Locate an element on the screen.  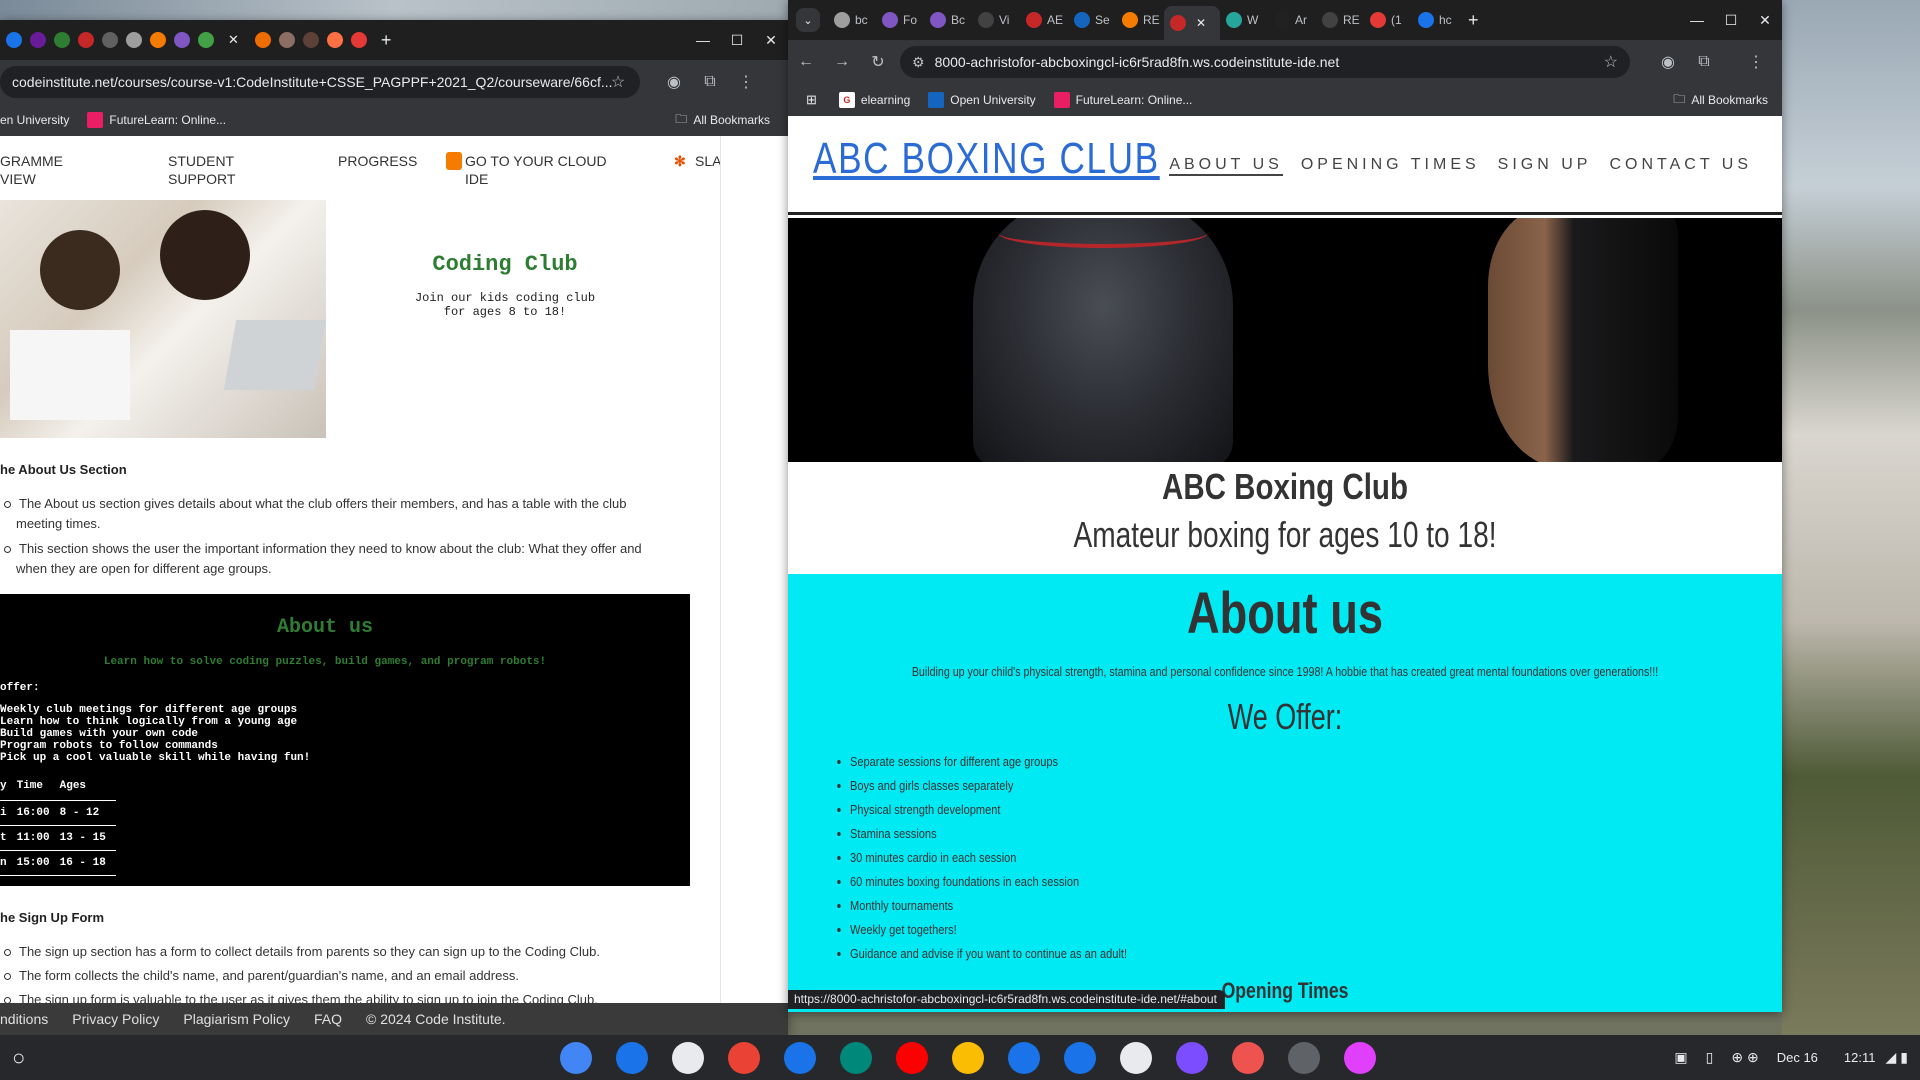
canvas-icon is located at coordinates (1248, 1057).